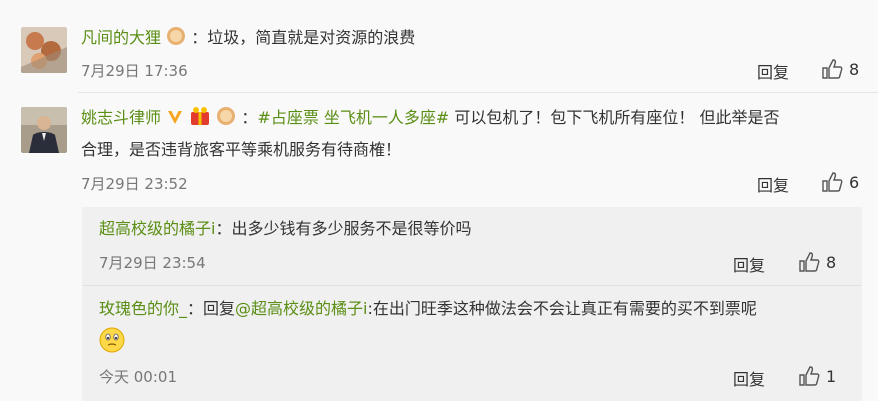  I want to click on verified-v-icon, so click(175, 120).